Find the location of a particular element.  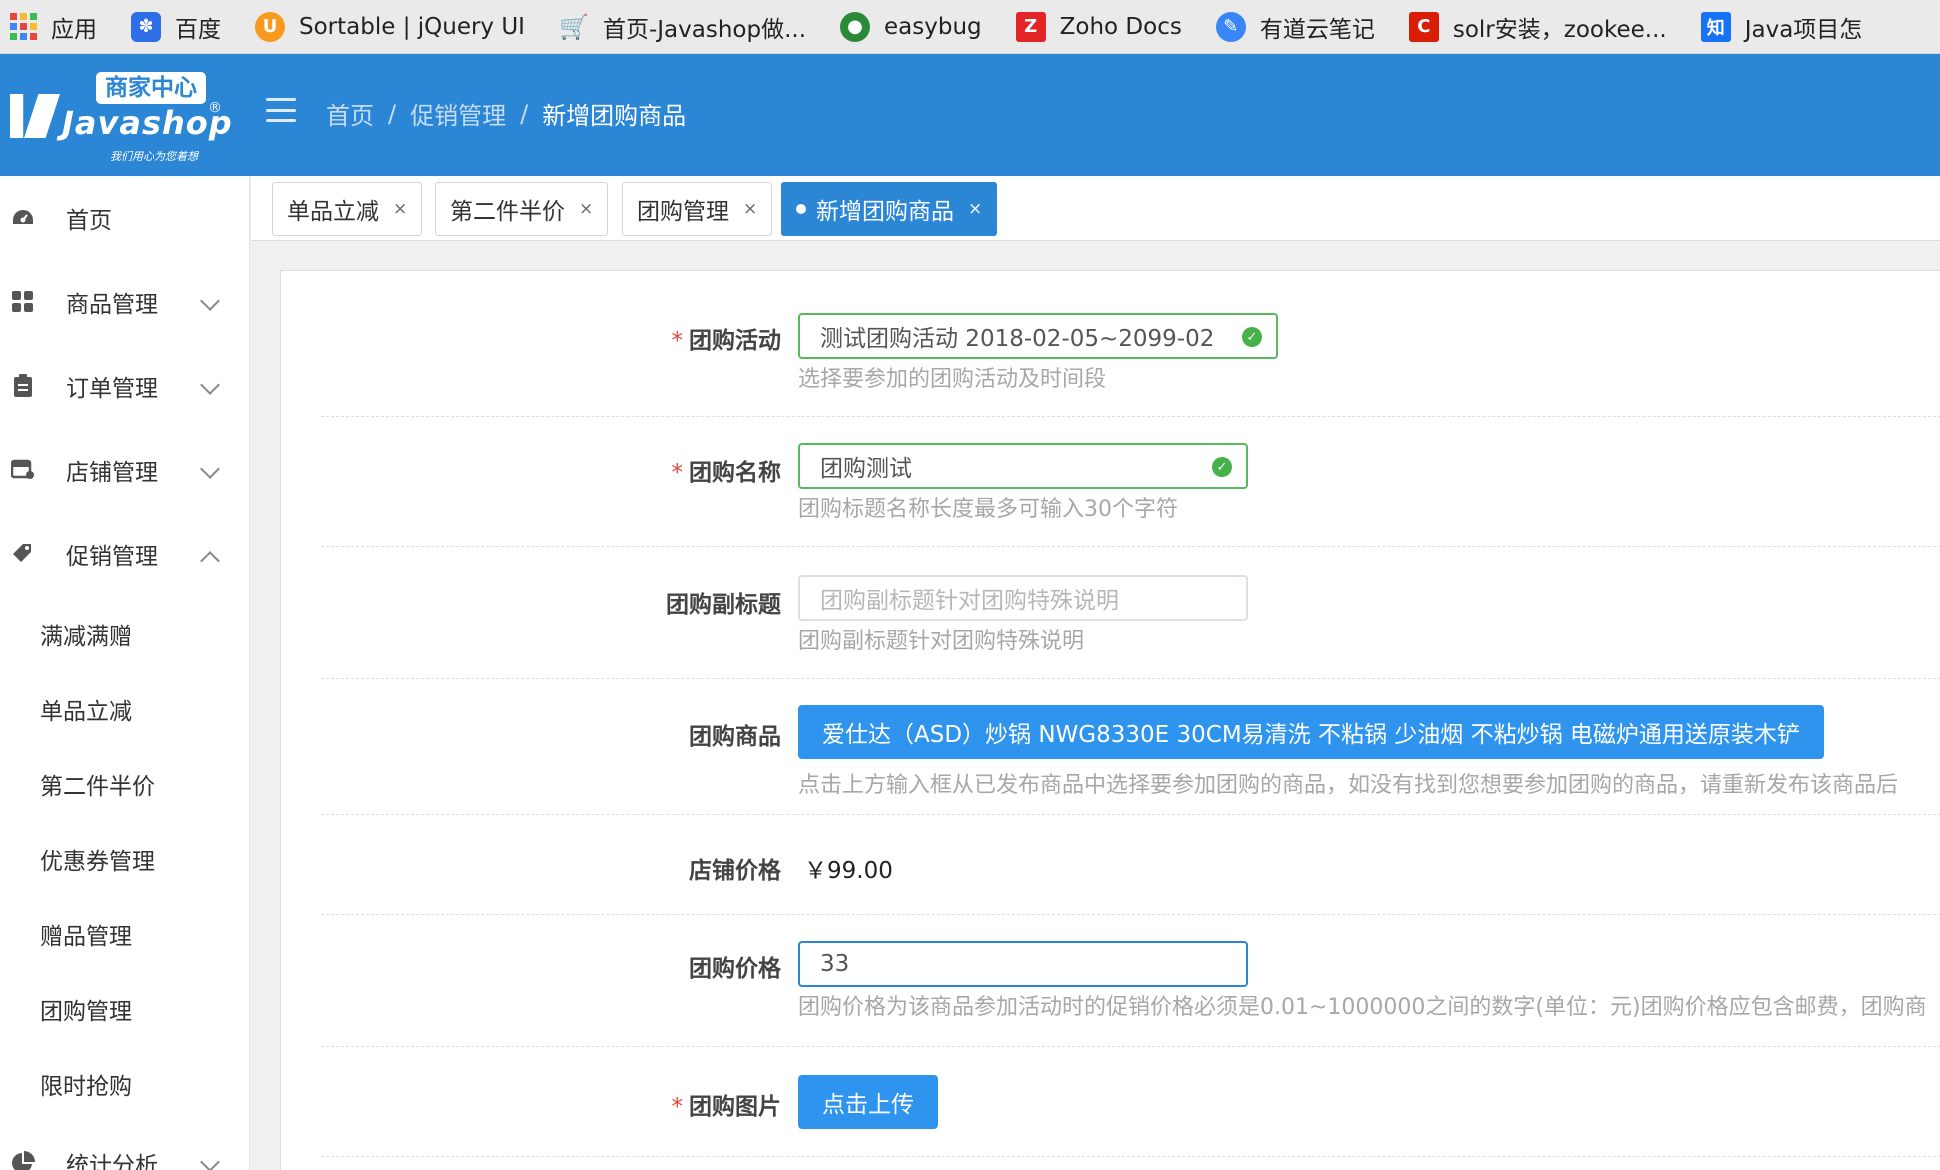

sidebar-item-promotion: 促销管理 is located at coordinates (124, 554).